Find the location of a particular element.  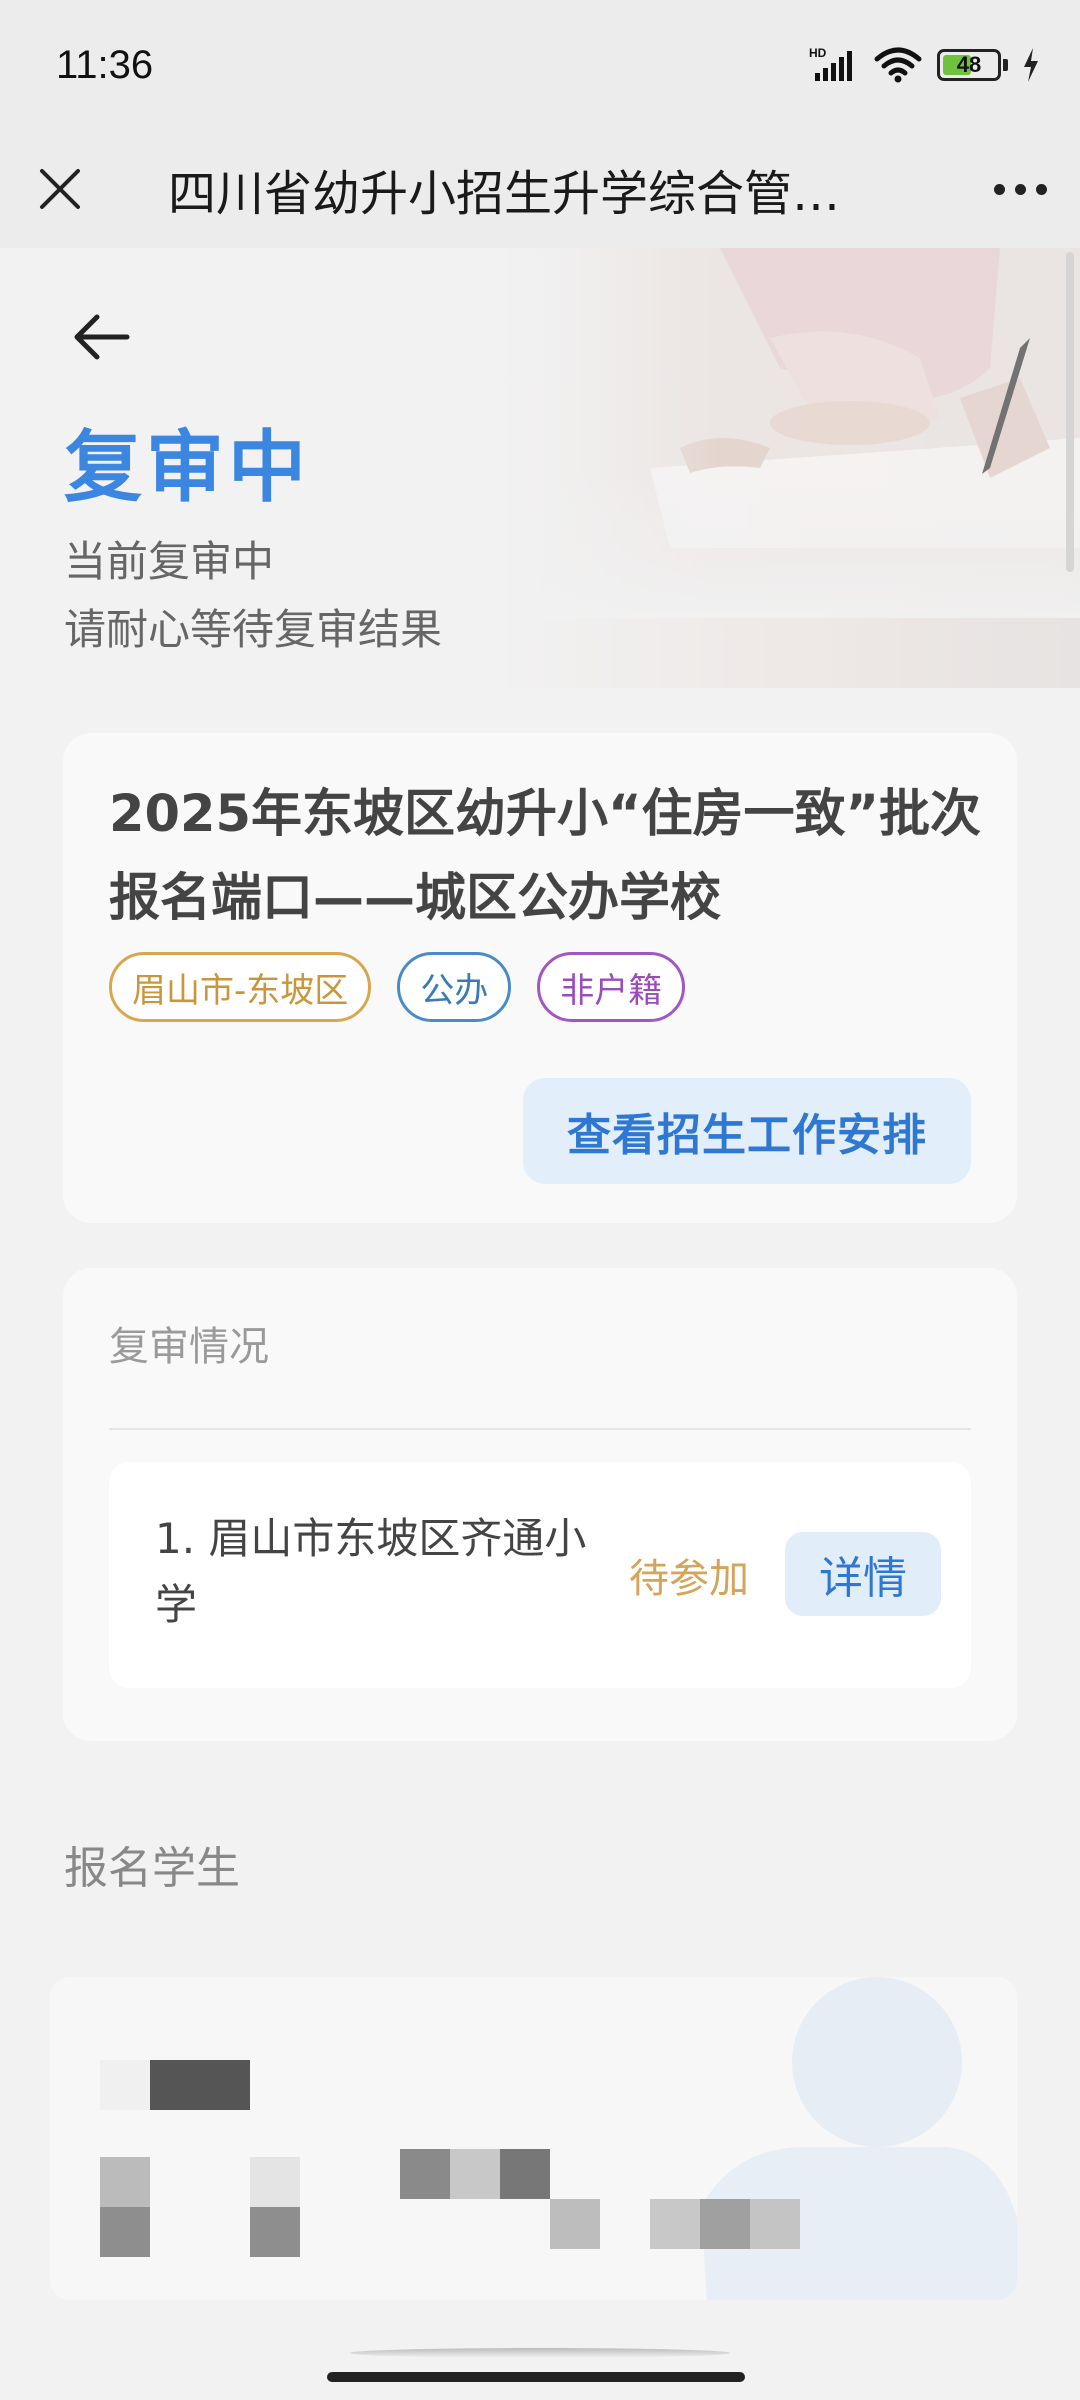

close-icon is located at coordinates (60, 189).